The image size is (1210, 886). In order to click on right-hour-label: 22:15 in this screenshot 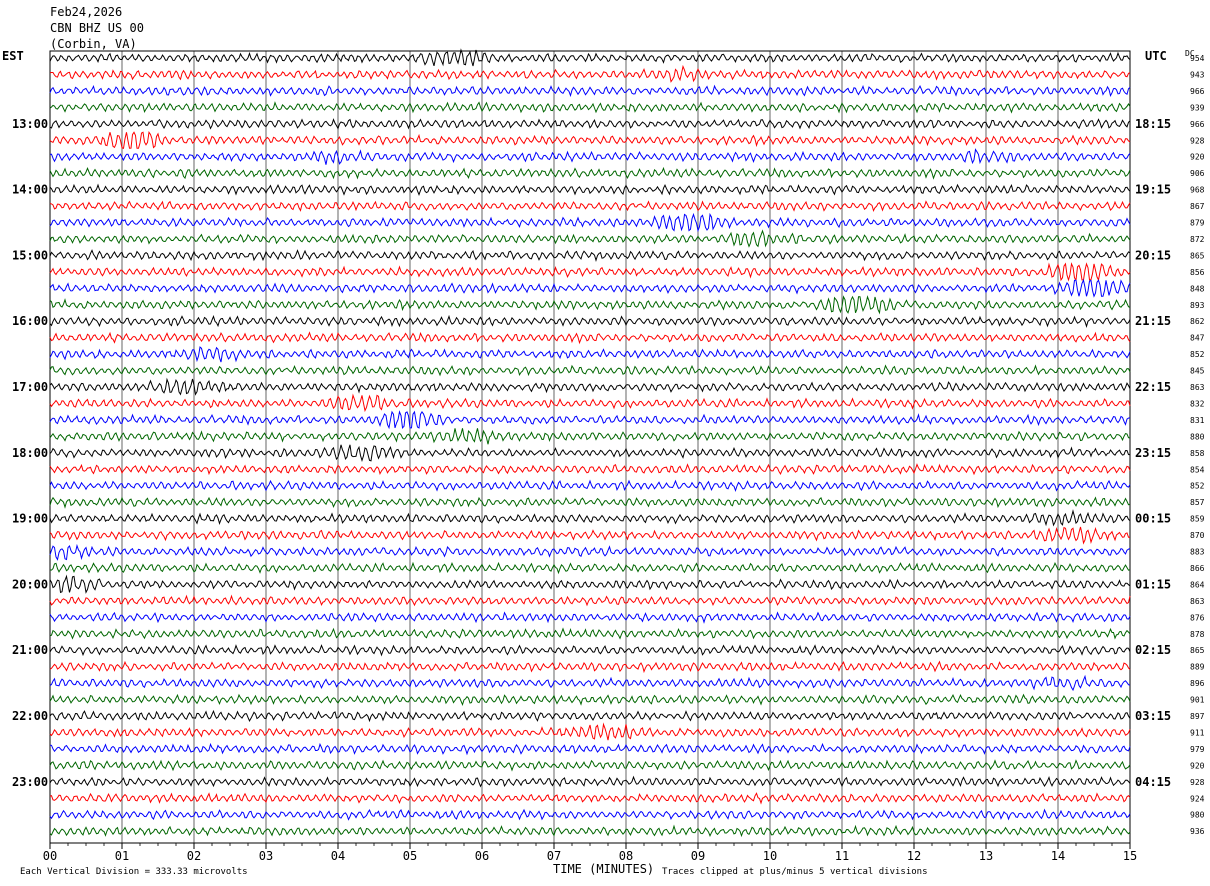, I will do `click(1153, 387)`.